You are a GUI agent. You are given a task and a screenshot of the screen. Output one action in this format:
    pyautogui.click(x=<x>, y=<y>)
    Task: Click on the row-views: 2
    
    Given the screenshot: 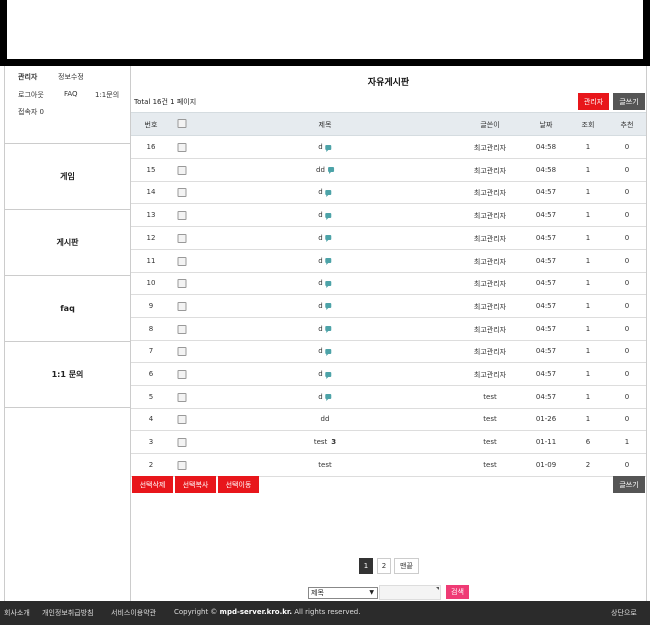 What is the action you would take?
    pyautogui.click(x=588, y=464)
    